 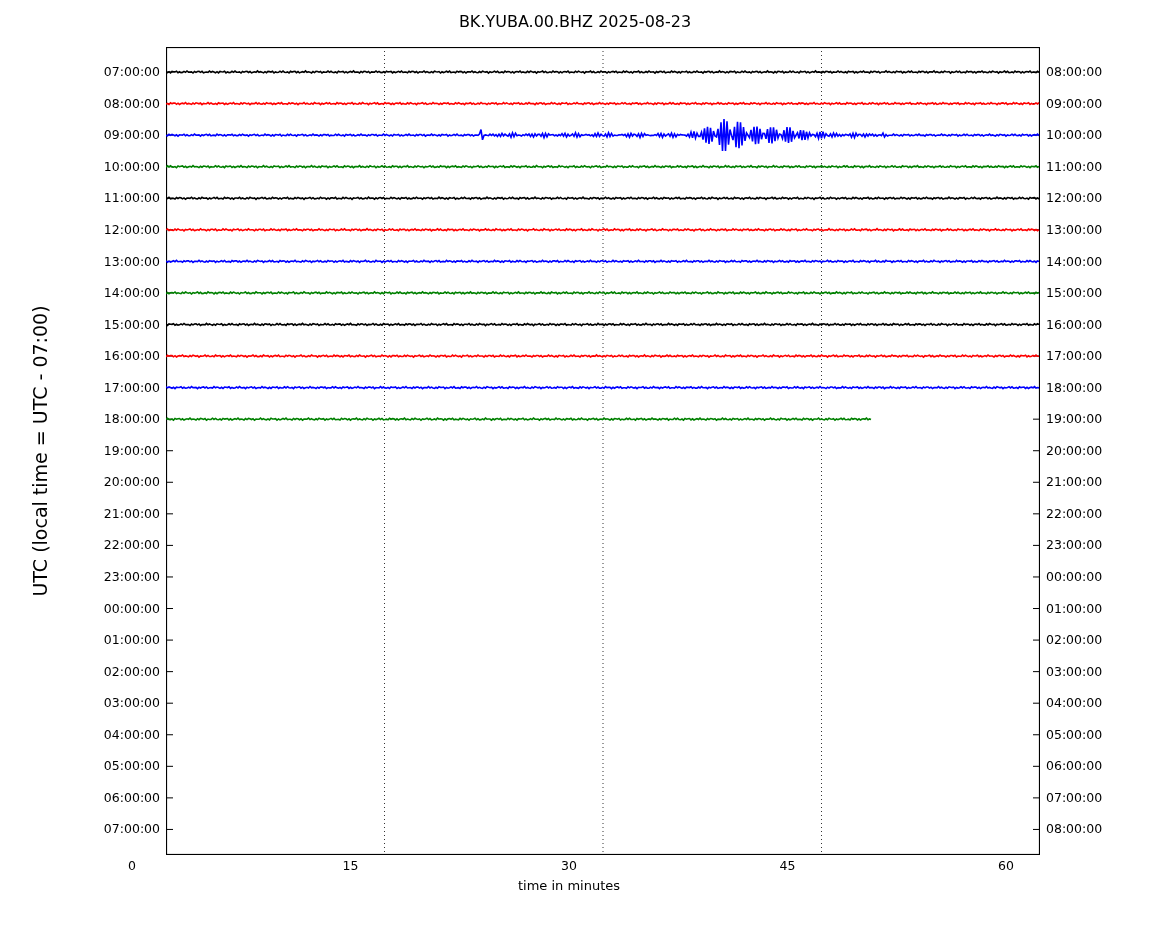 I want to click on x-axis-label: time in minutes, so click(x=569, y=886).